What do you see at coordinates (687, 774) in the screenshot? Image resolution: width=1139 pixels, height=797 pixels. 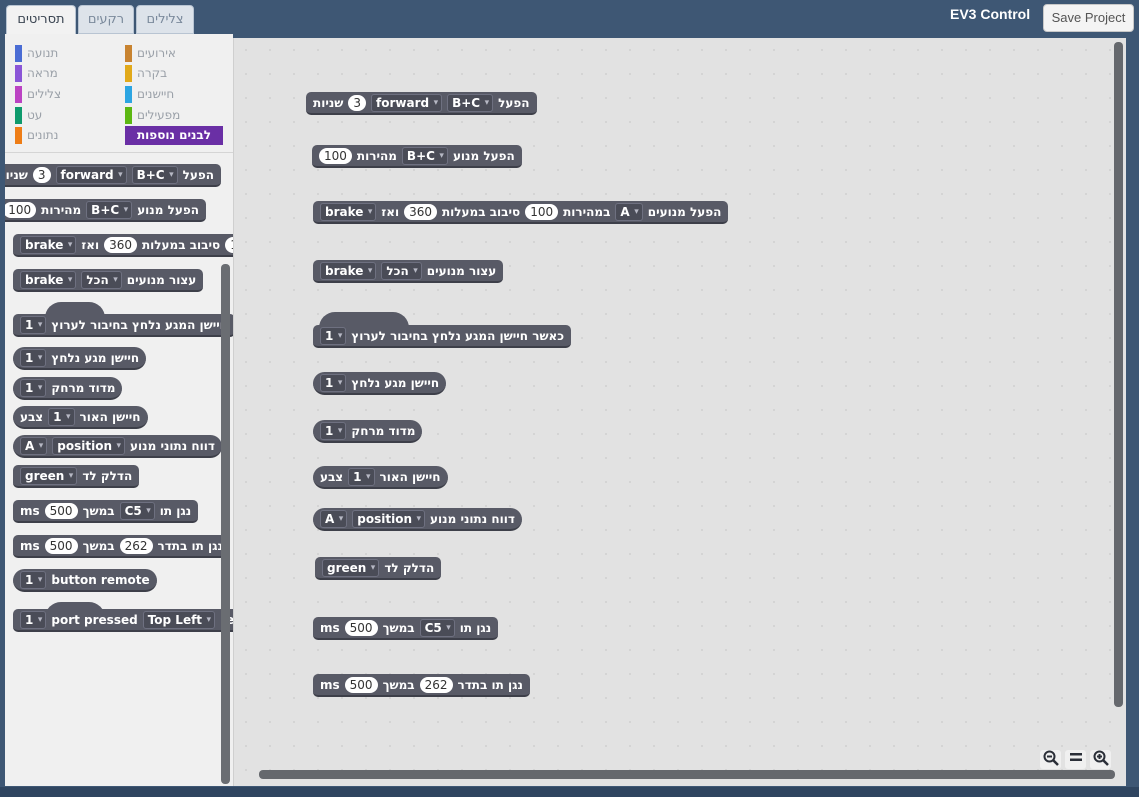 I see `workspace-horizontal-scrollbar` at bounding box center [687, 774].